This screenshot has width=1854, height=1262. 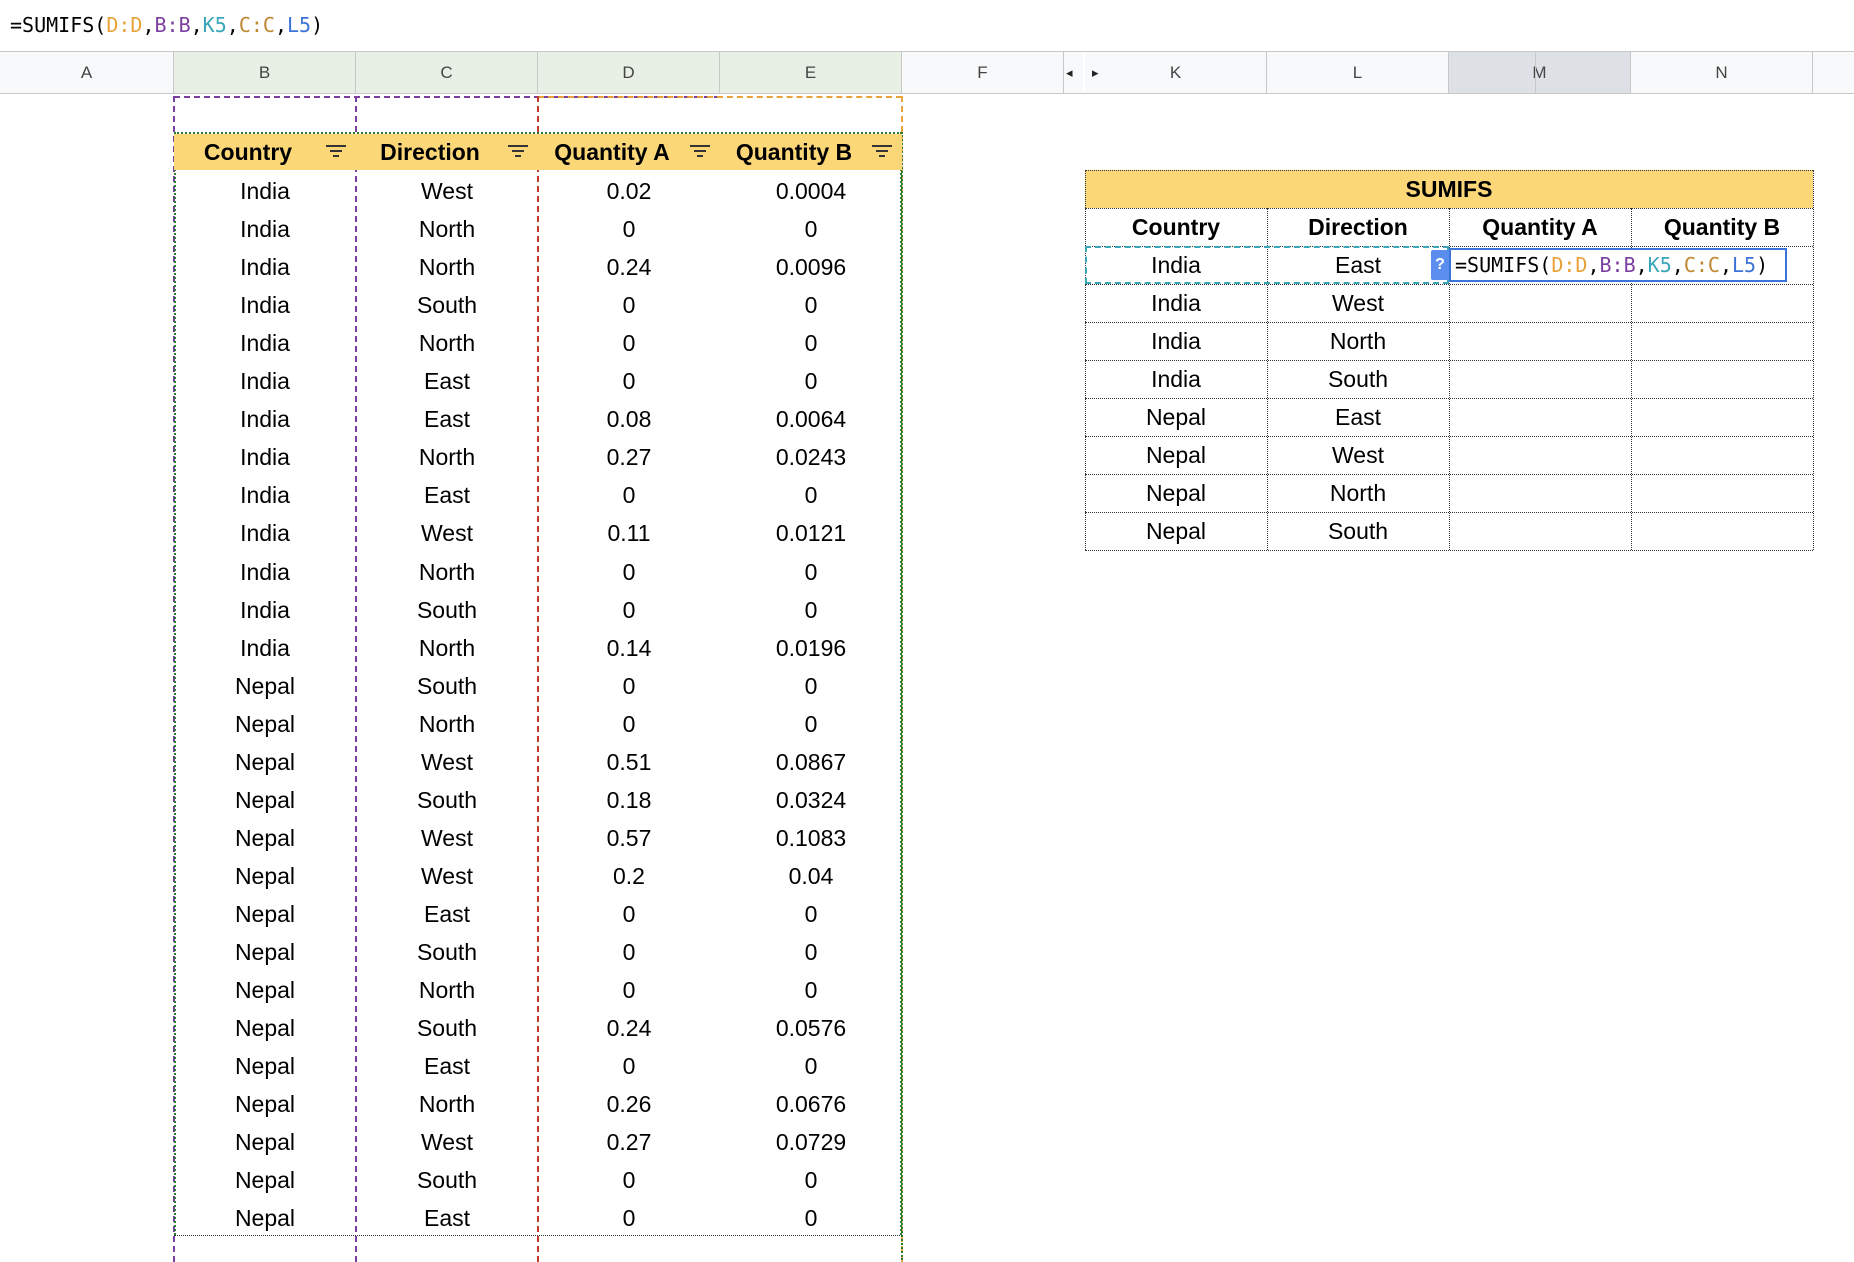 I want to click on summary-header-quantity-a: Quantity A, so click(x=1540, y=227).